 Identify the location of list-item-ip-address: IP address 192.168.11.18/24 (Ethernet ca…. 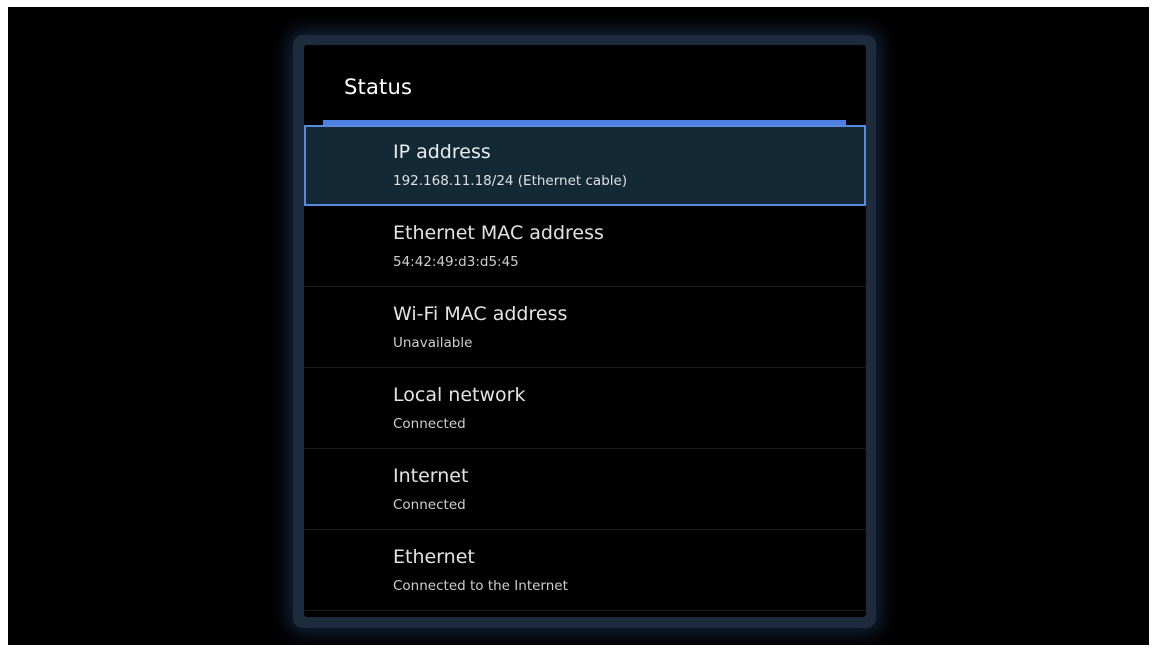
(585, 165).